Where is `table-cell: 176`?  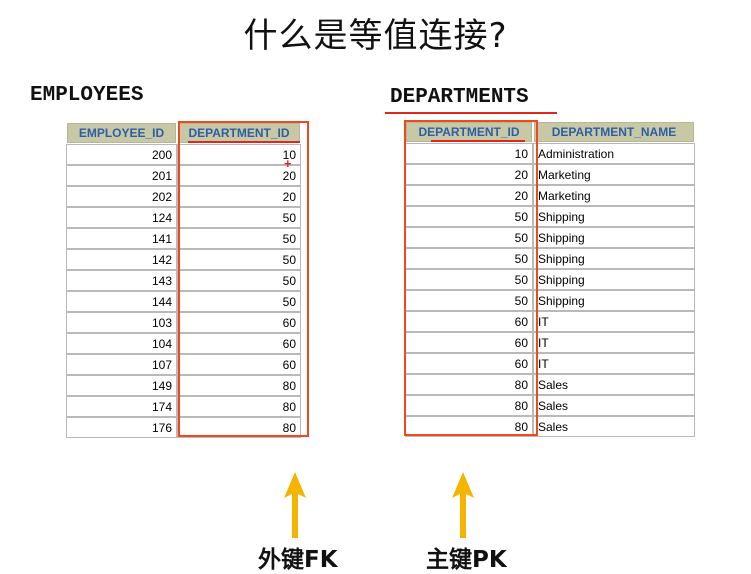 table-cell: 176 is located at coordinates (121, 427).